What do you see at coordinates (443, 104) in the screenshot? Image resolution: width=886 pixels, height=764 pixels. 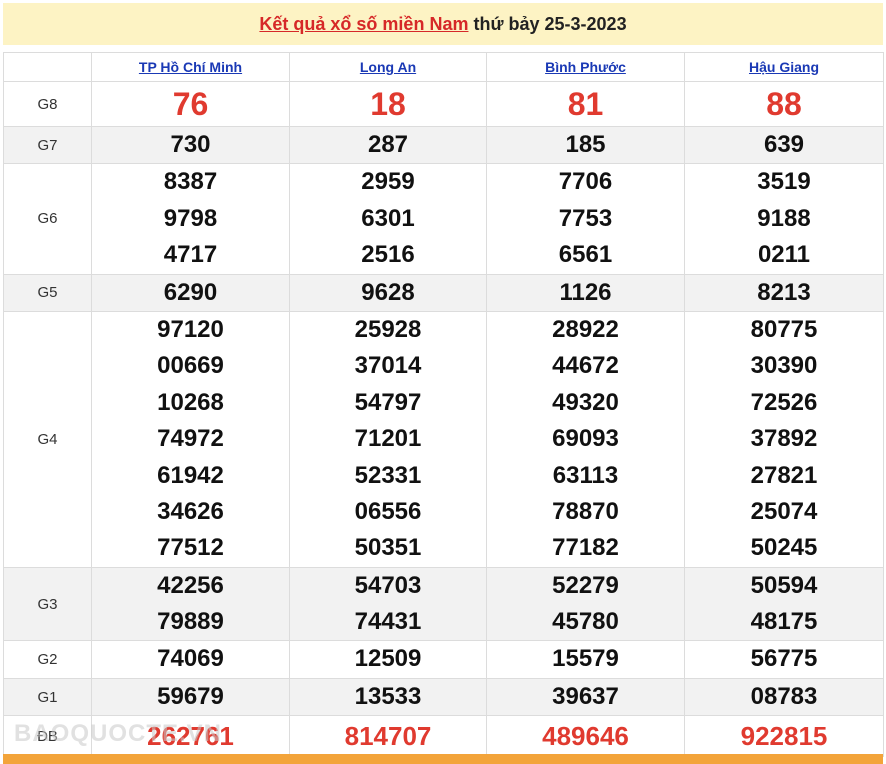 I see `prize-row-g8: G8 76 18 81 88` at bounding box center [443, 104].